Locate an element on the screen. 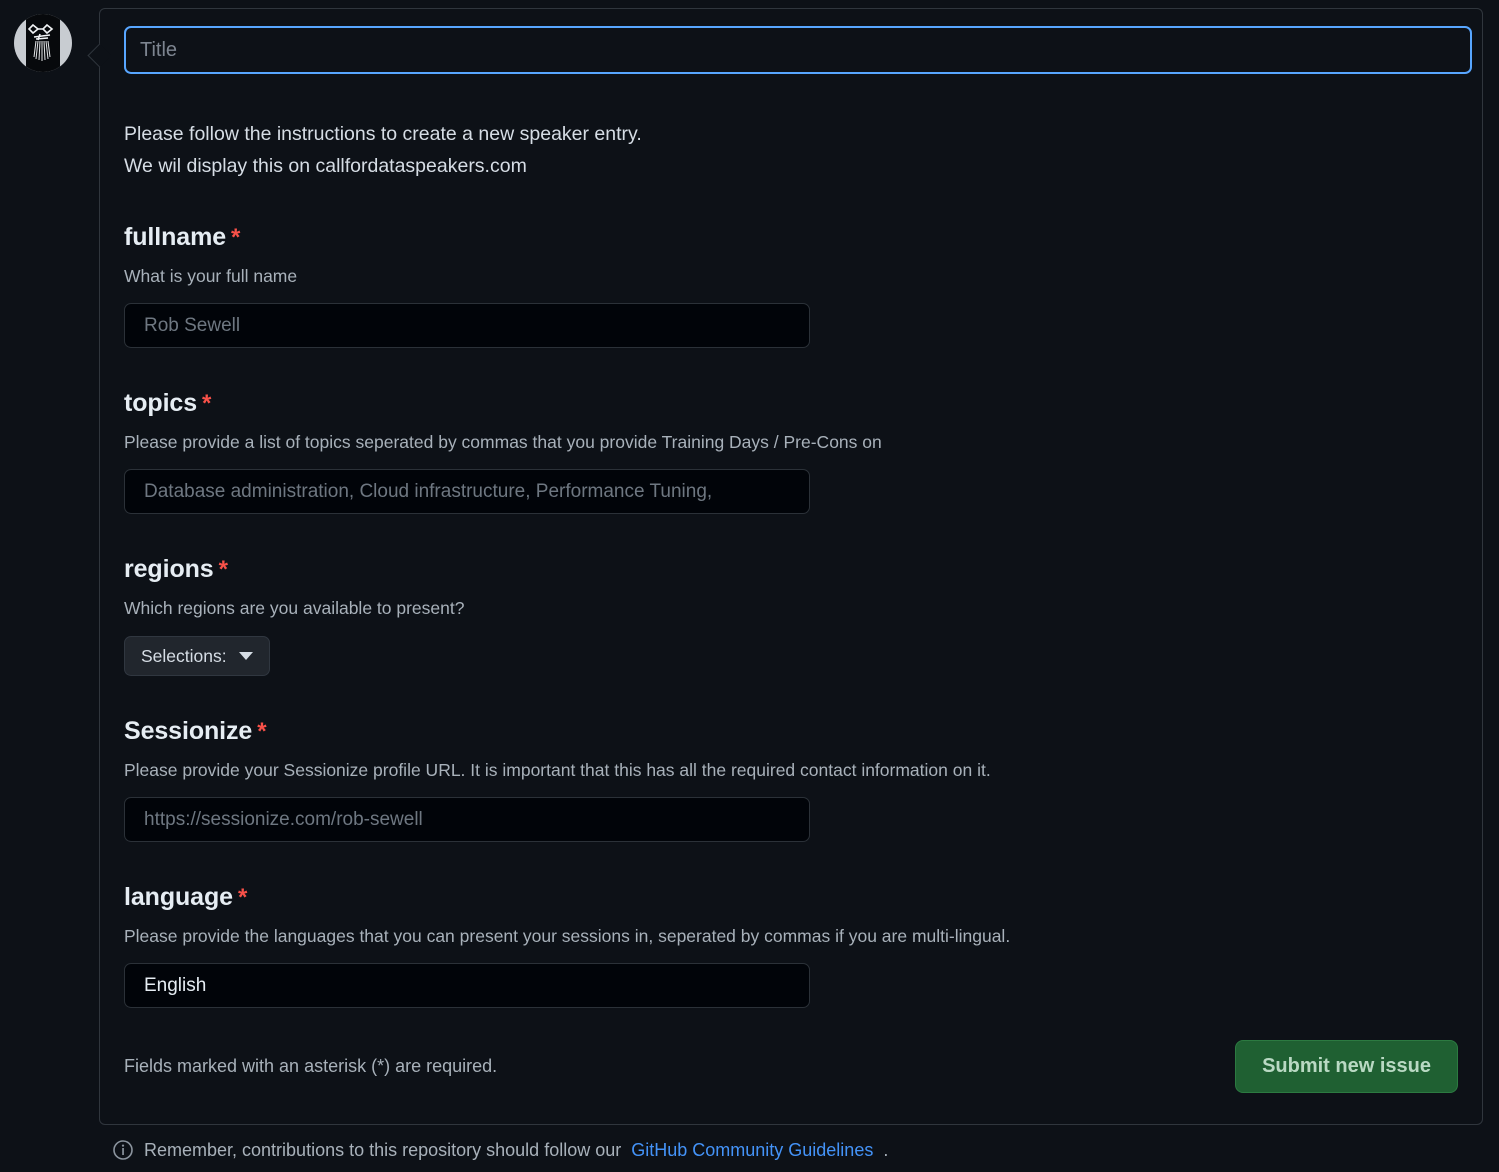 The height and width of the screenshot is (1172, 1499). field-label-topics: topics * is located at coordinates (791, 403).